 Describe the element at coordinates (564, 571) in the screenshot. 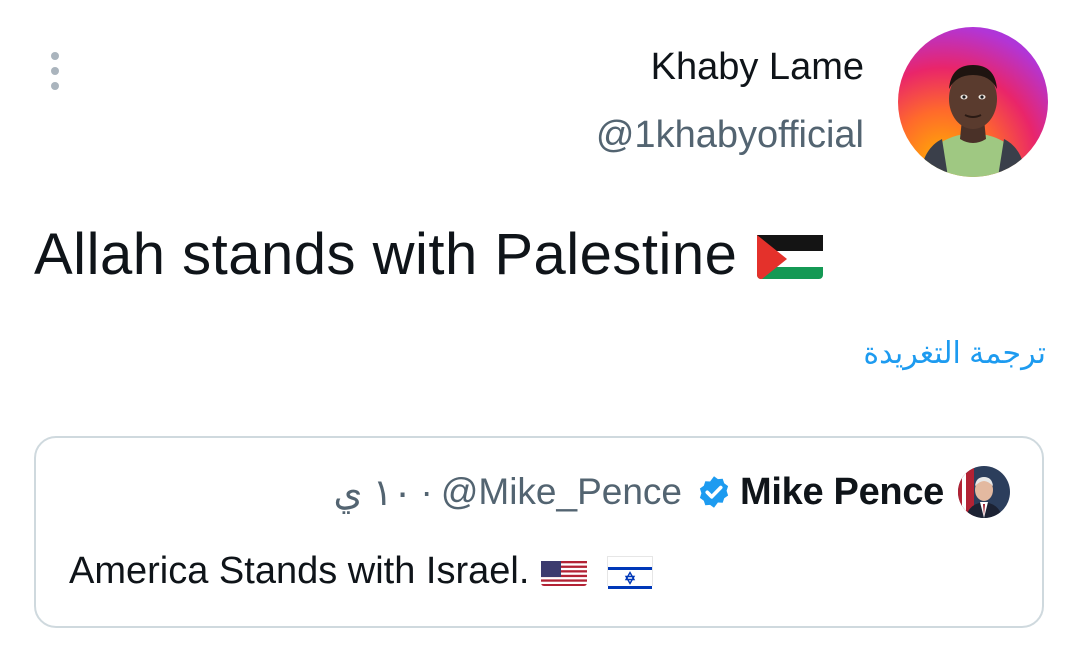

I see `us-flag-icon` at that location.